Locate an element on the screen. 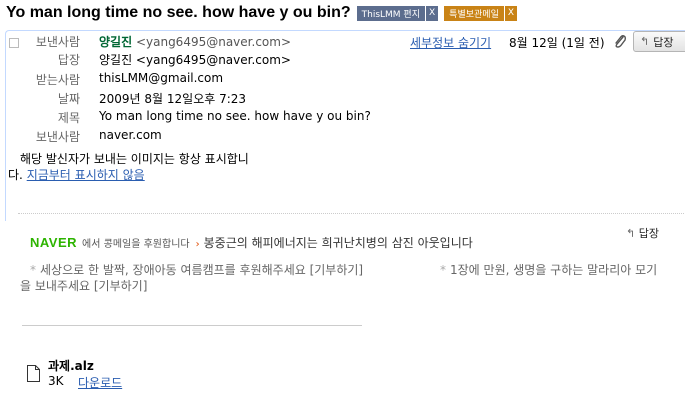  date-value: 2009년 8월 12일오후 7:23 is located at coordinates (173, 99).